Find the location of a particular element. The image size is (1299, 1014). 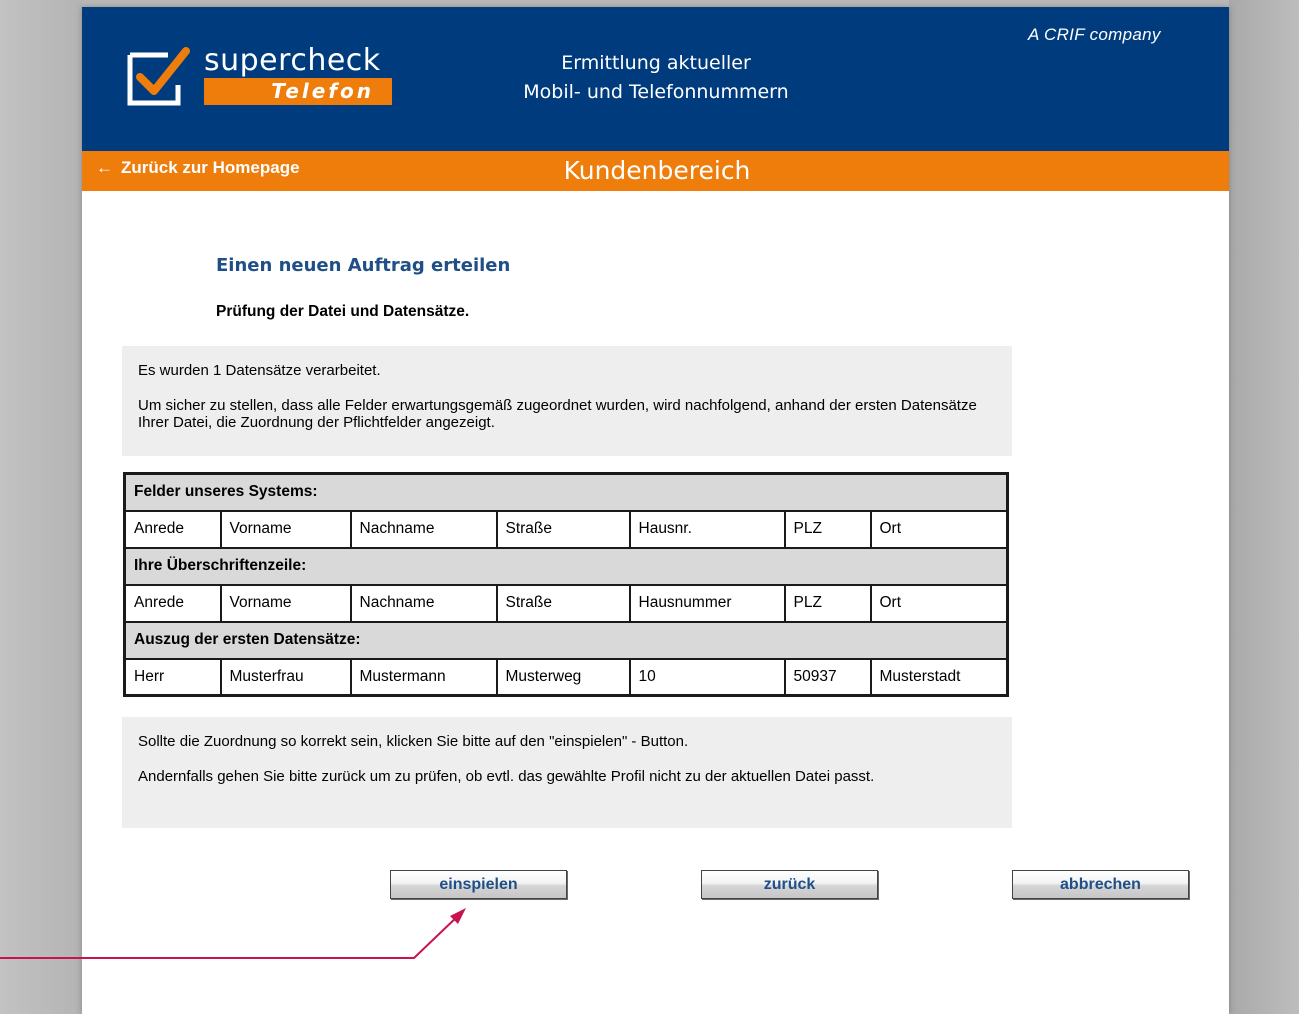

section-title: Kundenbereich is located at coordinates (657, 170).